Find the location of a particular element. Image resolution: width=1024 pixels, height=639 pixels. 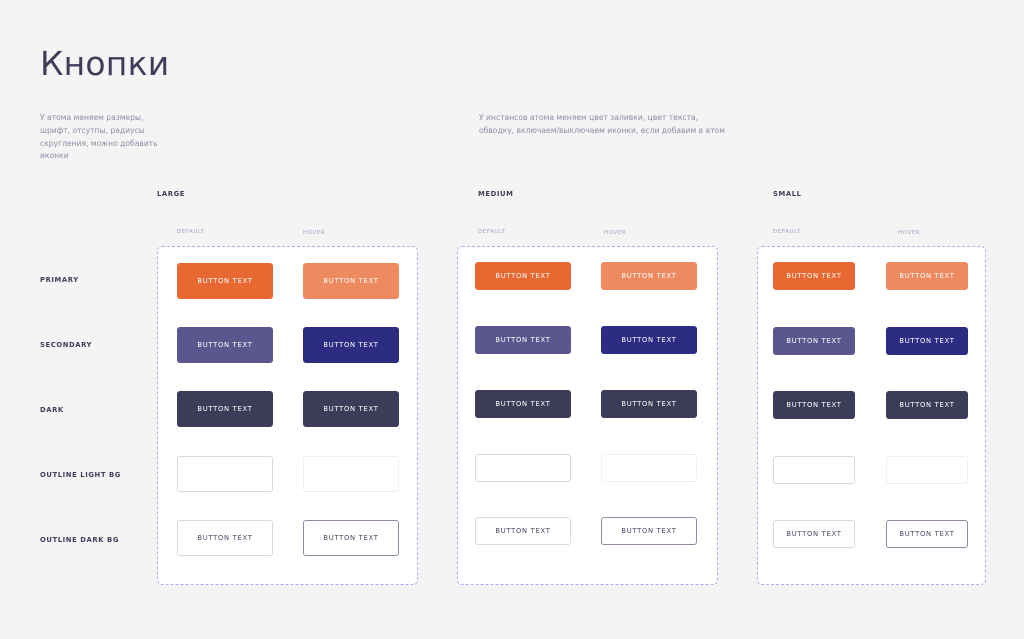

size-label-medium: MEDIUM is located at coordinates (496, 194).